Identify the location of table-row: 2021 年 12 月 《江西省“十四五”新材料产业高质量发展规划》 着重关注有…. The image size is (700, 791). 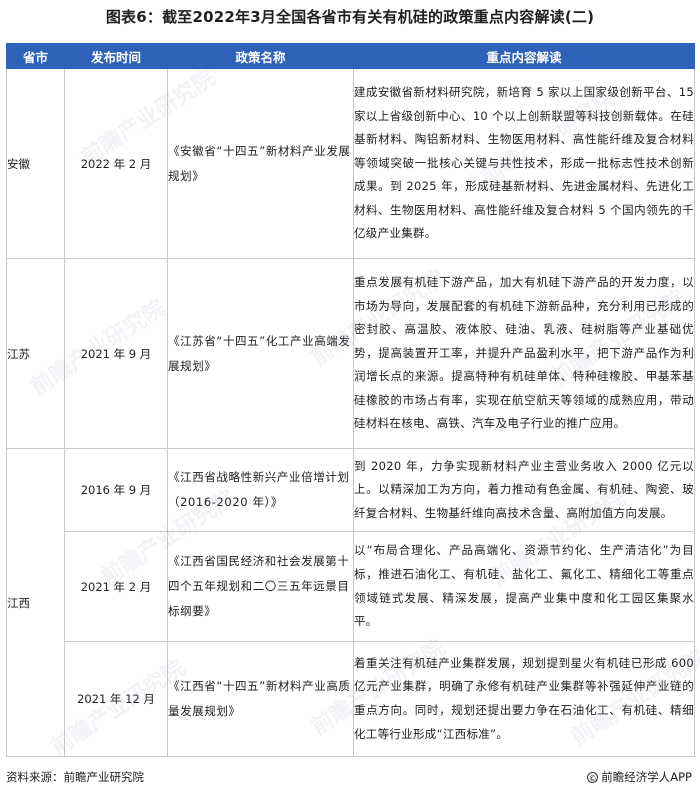
(351, 699).